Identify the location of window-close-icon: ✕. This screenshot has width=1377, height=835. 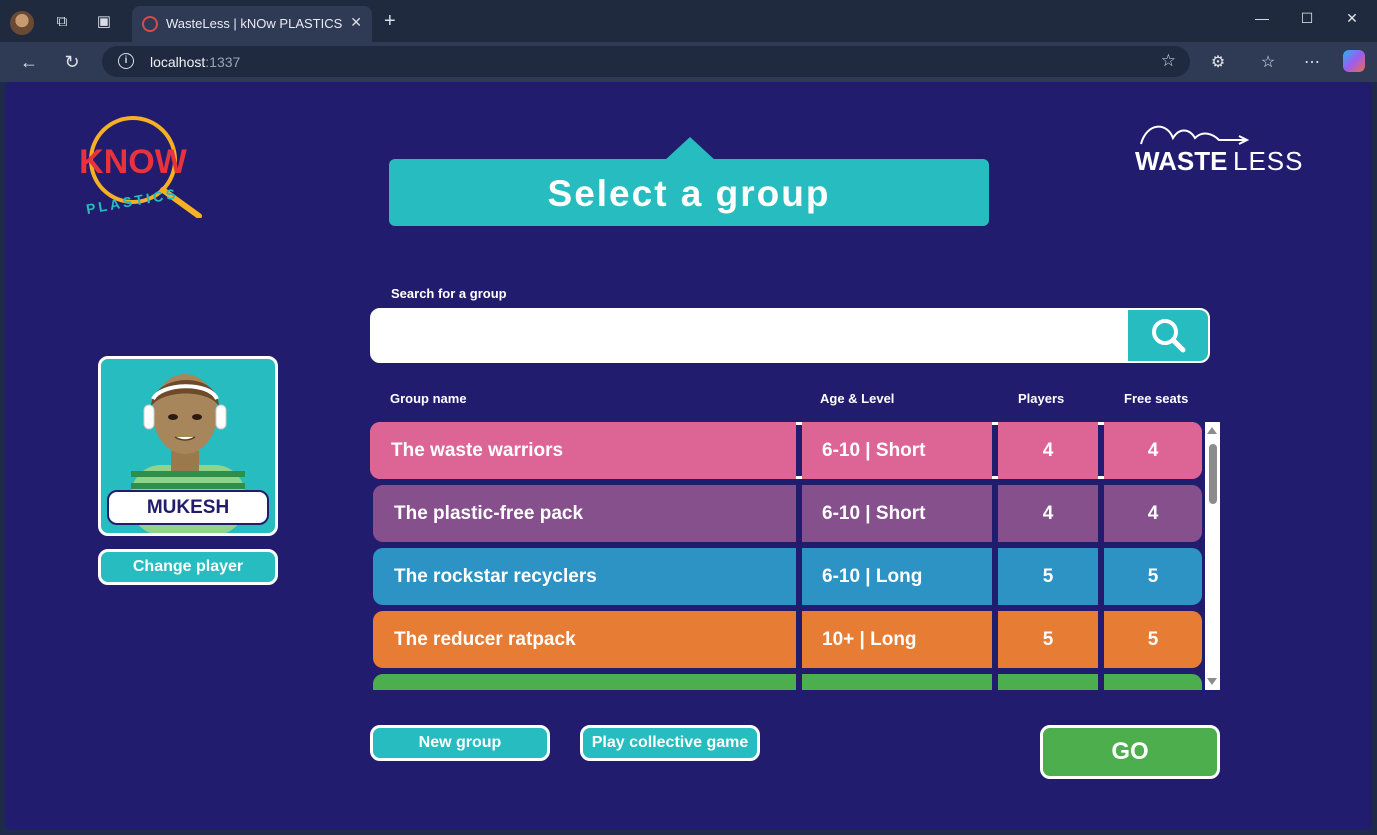
(1352, 18).